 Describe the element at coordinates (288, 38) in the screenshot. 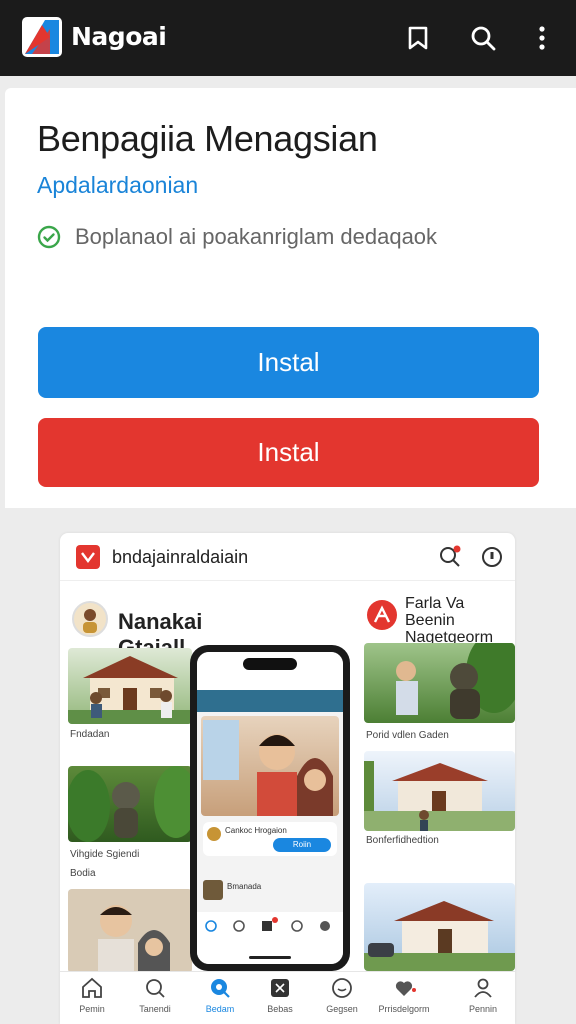

I see `app-top-bar: Nagoai` at that location.